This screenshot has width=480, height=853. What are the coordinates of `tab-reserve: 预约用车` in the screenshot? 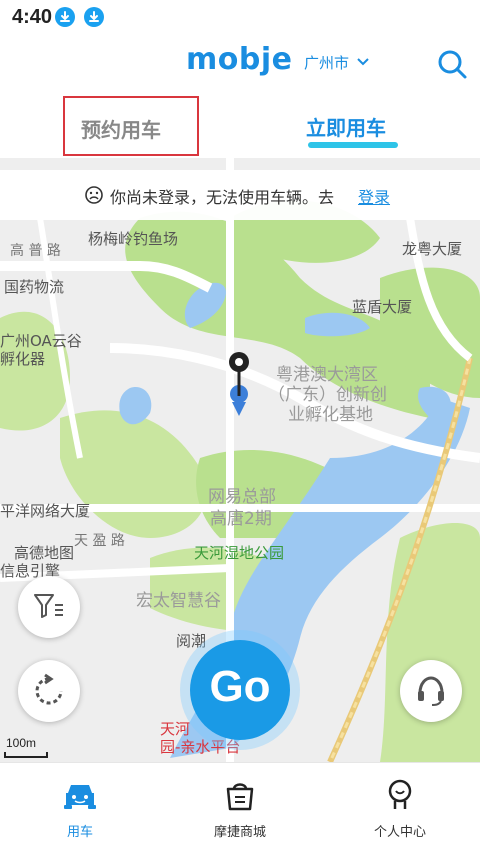 It's located at (131, 126).